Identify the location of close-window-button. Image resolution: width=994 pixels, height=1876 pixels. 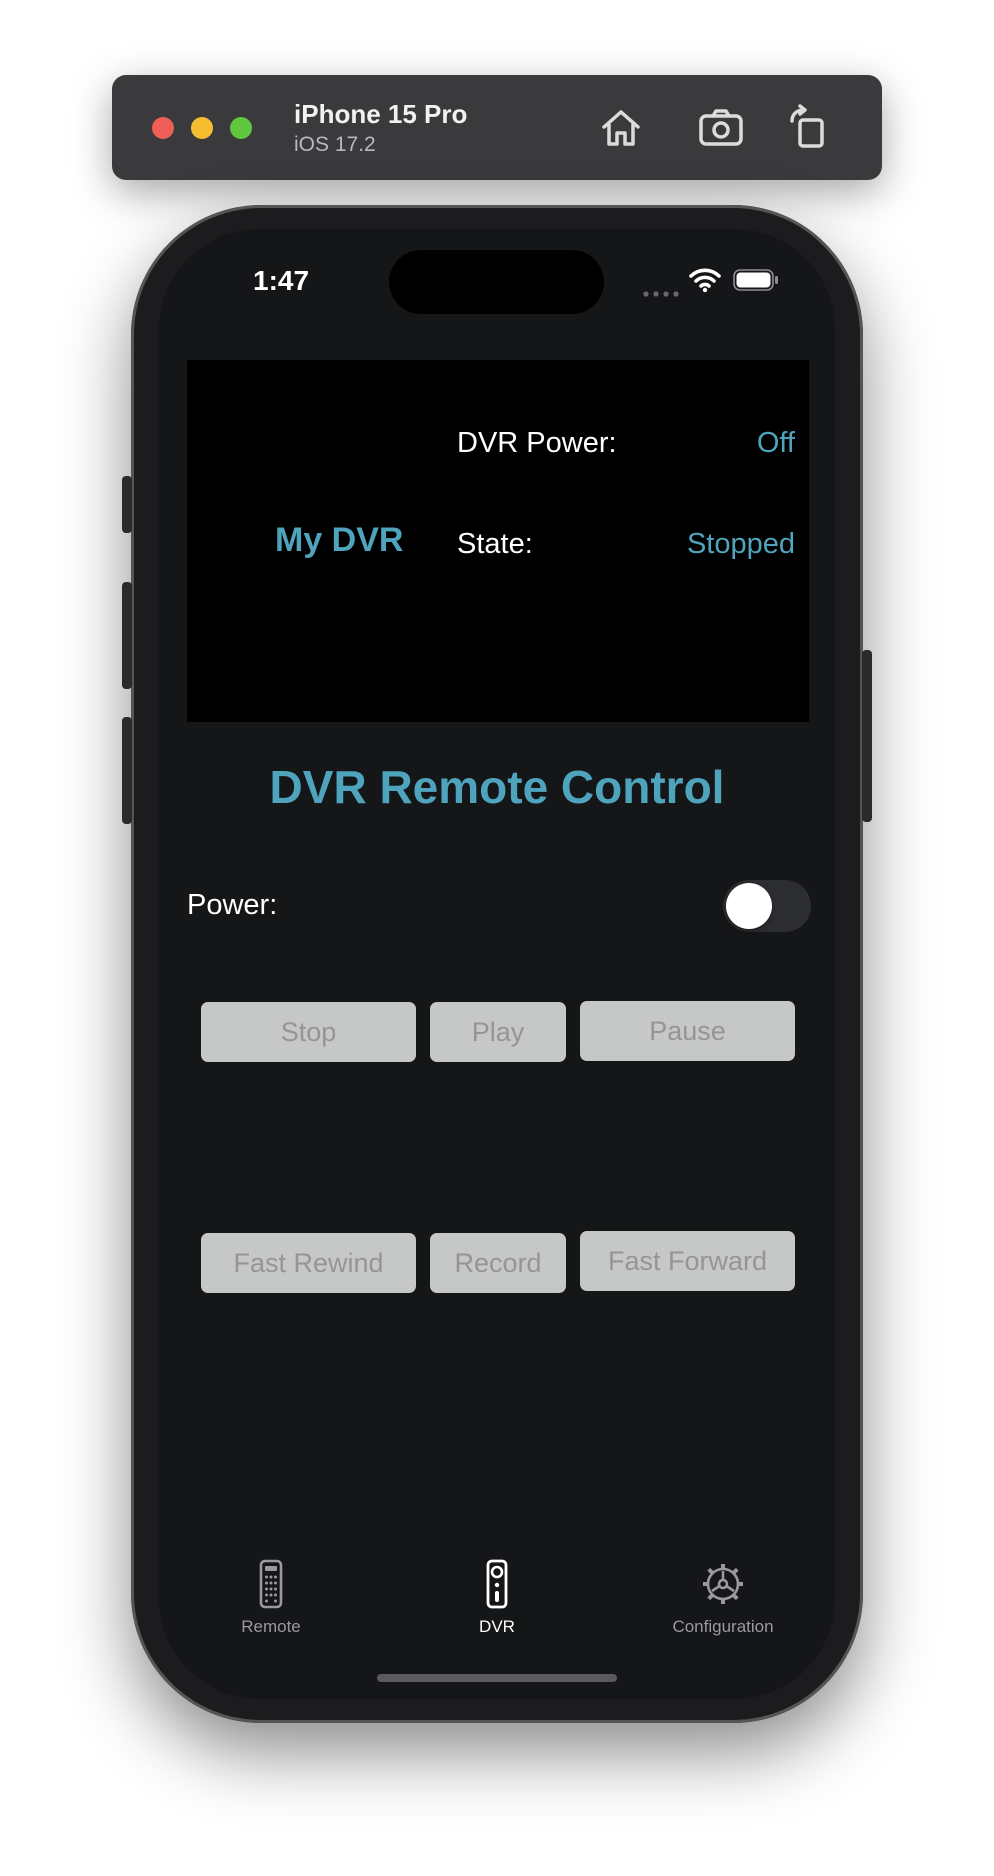
(163, 128).